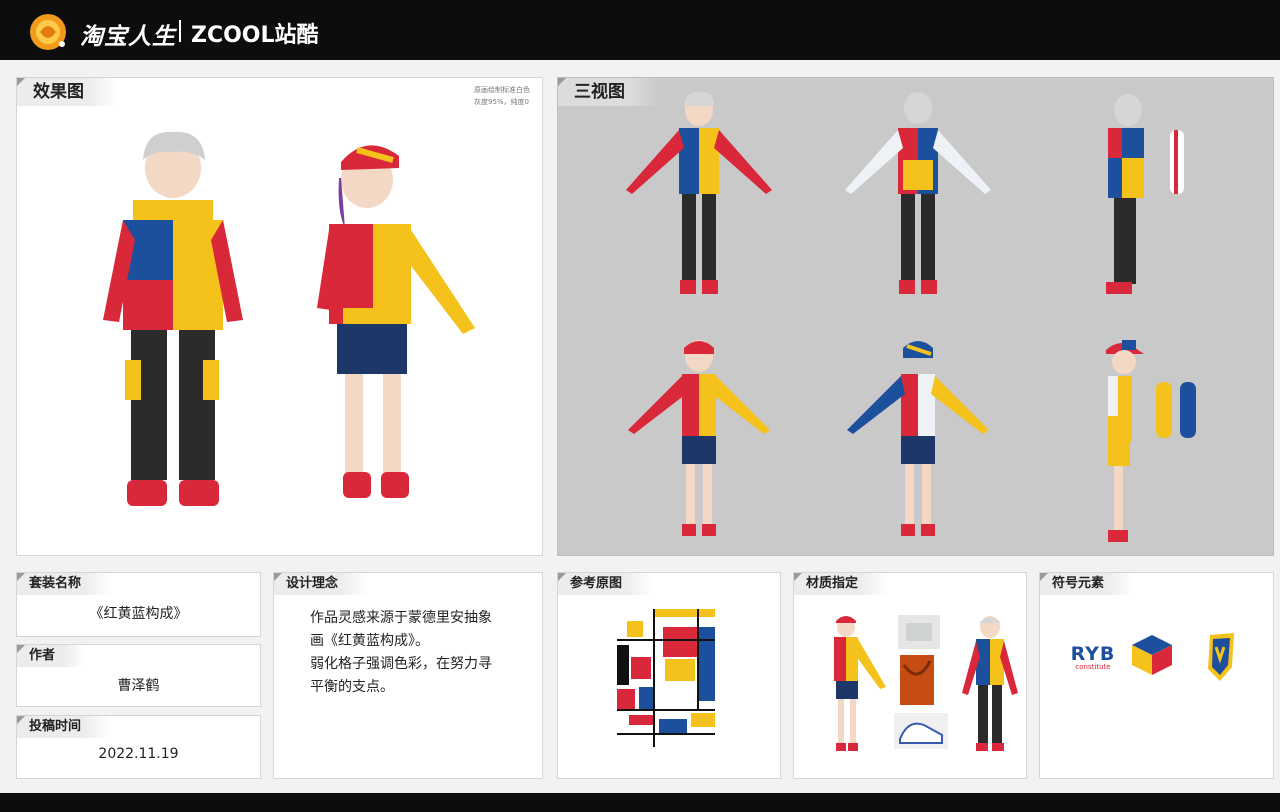 This screenshot has height=812, width=1280. What do you see at coordinates (321, 584) in the screenshot?
I see `design-concept-title: 设计理念` at bounding box center [321, 584].